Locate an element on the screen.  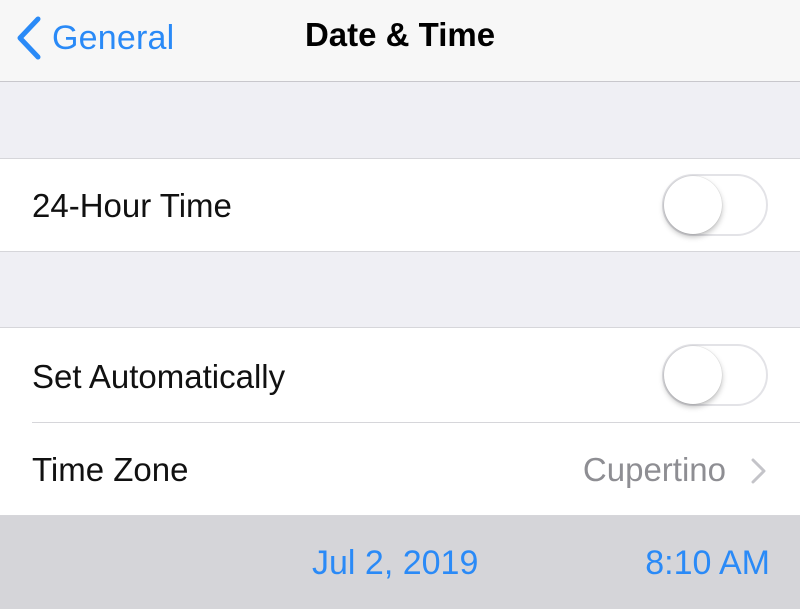
date-value: Jul 2, 2019 is located at coordinates (395, 563).